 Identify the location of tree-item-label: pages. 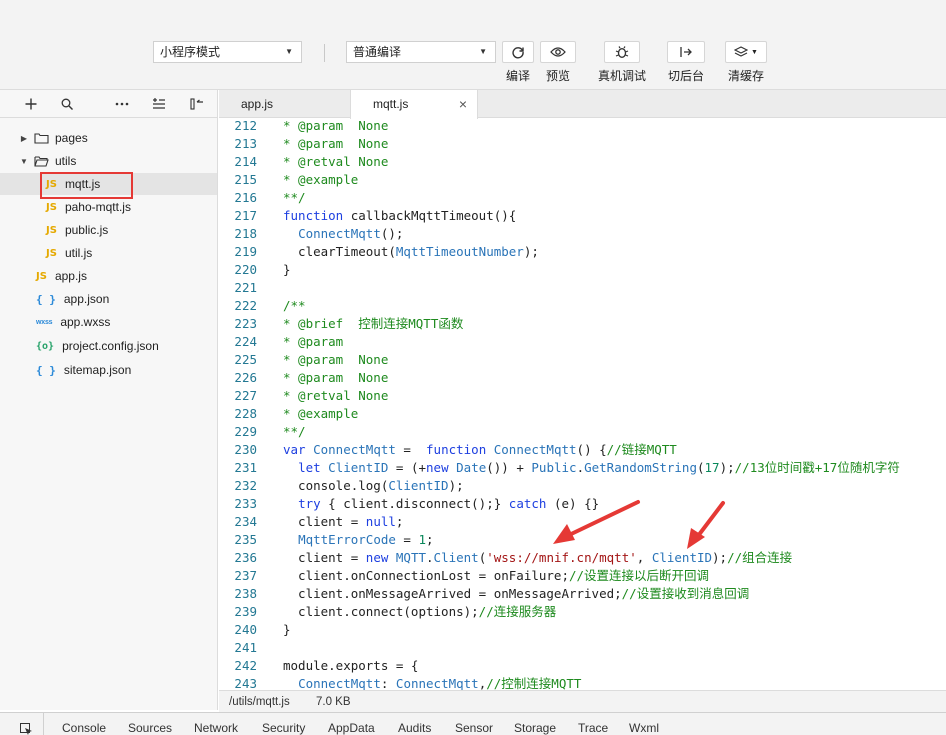
(71, 138).